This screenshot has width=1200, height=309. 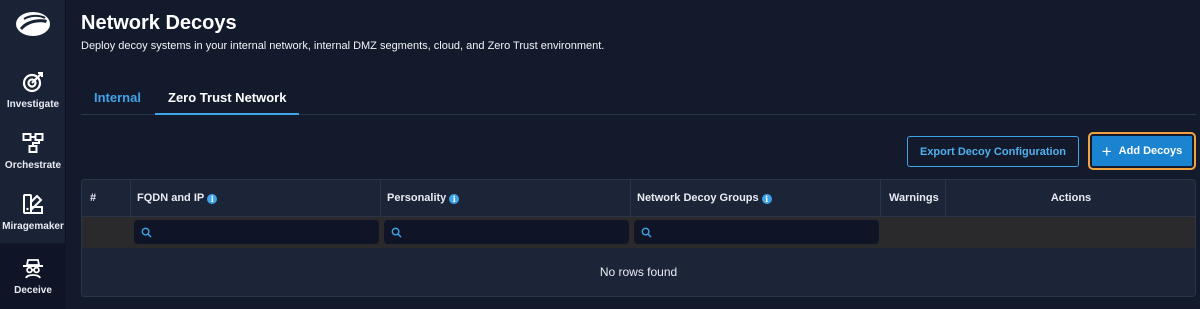 I want to click on plus-icon: +, so click(x=1106, y=151).